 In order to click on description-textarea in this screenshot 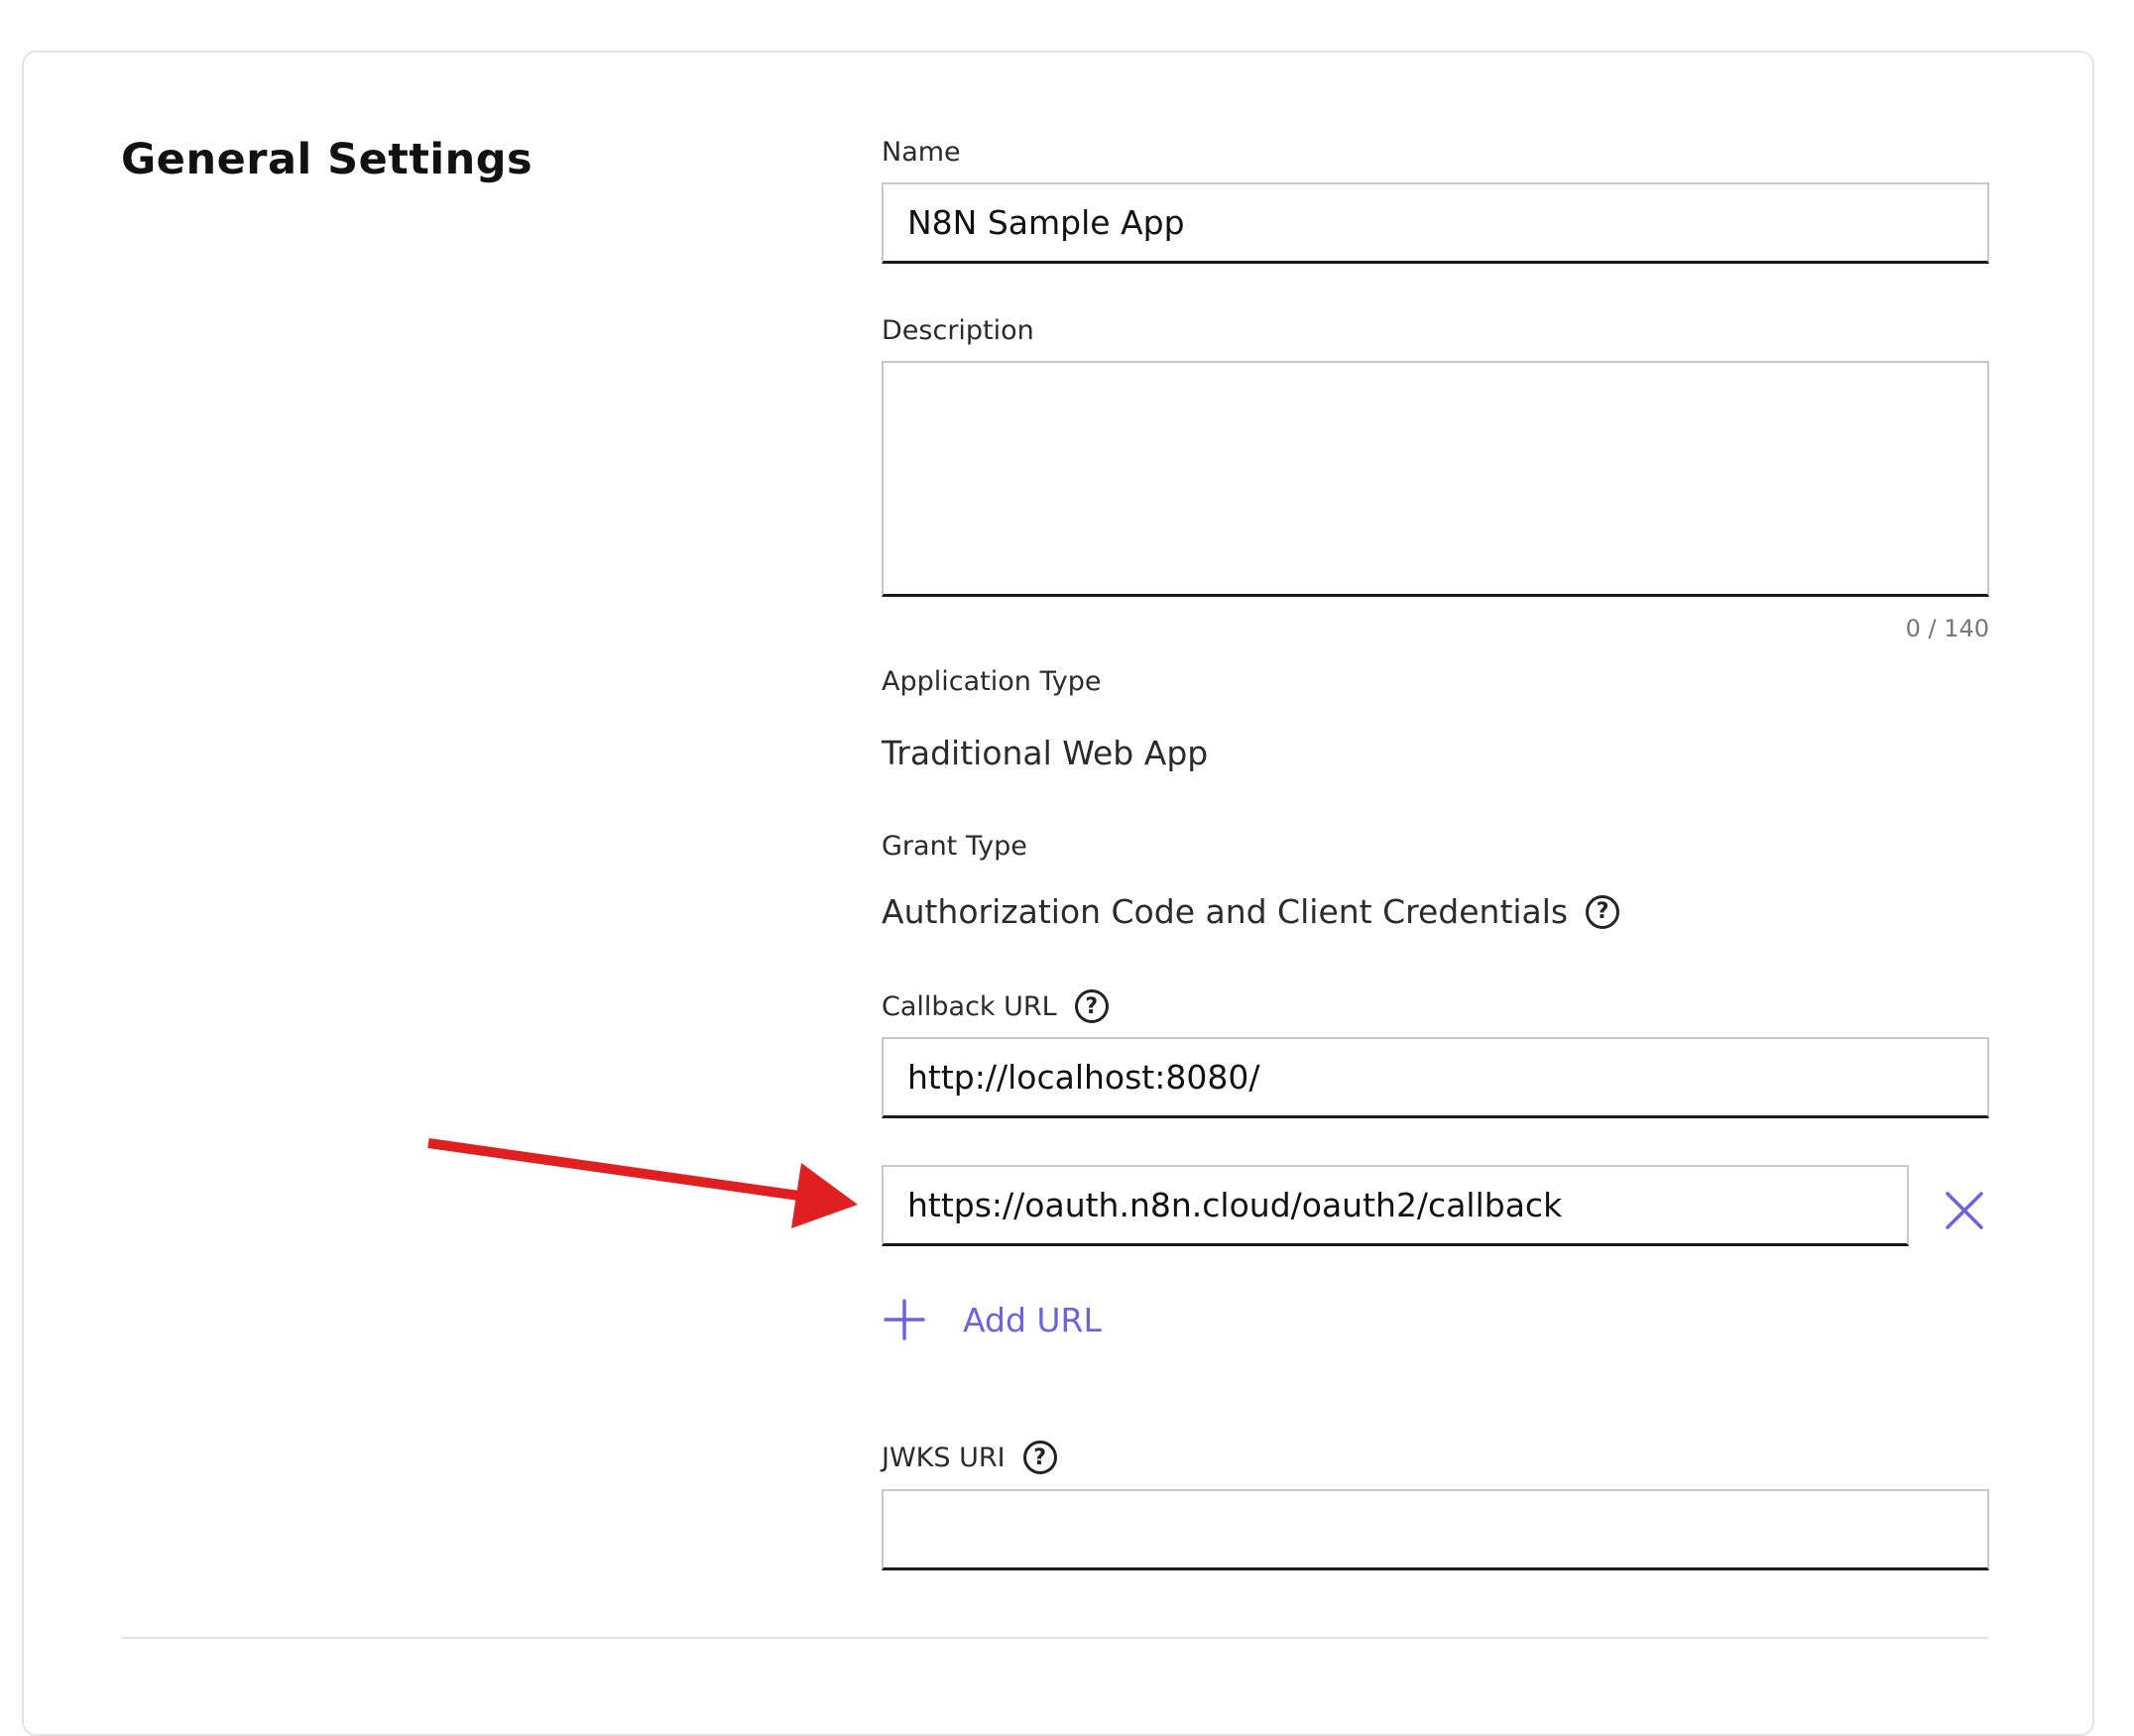, I will do `click(1435, 479)`.